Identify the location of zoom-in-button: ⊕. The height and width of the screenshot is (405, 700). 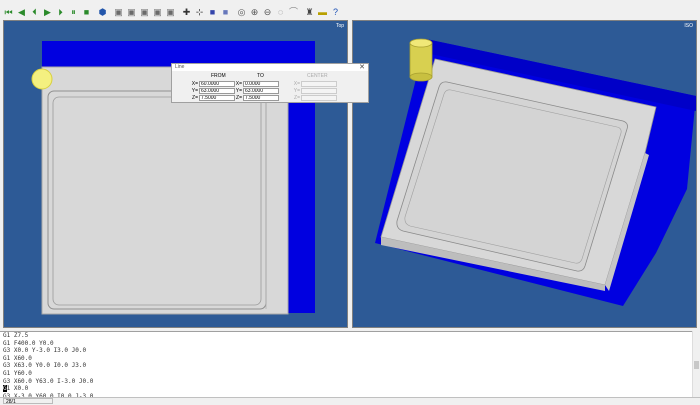
(254, 12).